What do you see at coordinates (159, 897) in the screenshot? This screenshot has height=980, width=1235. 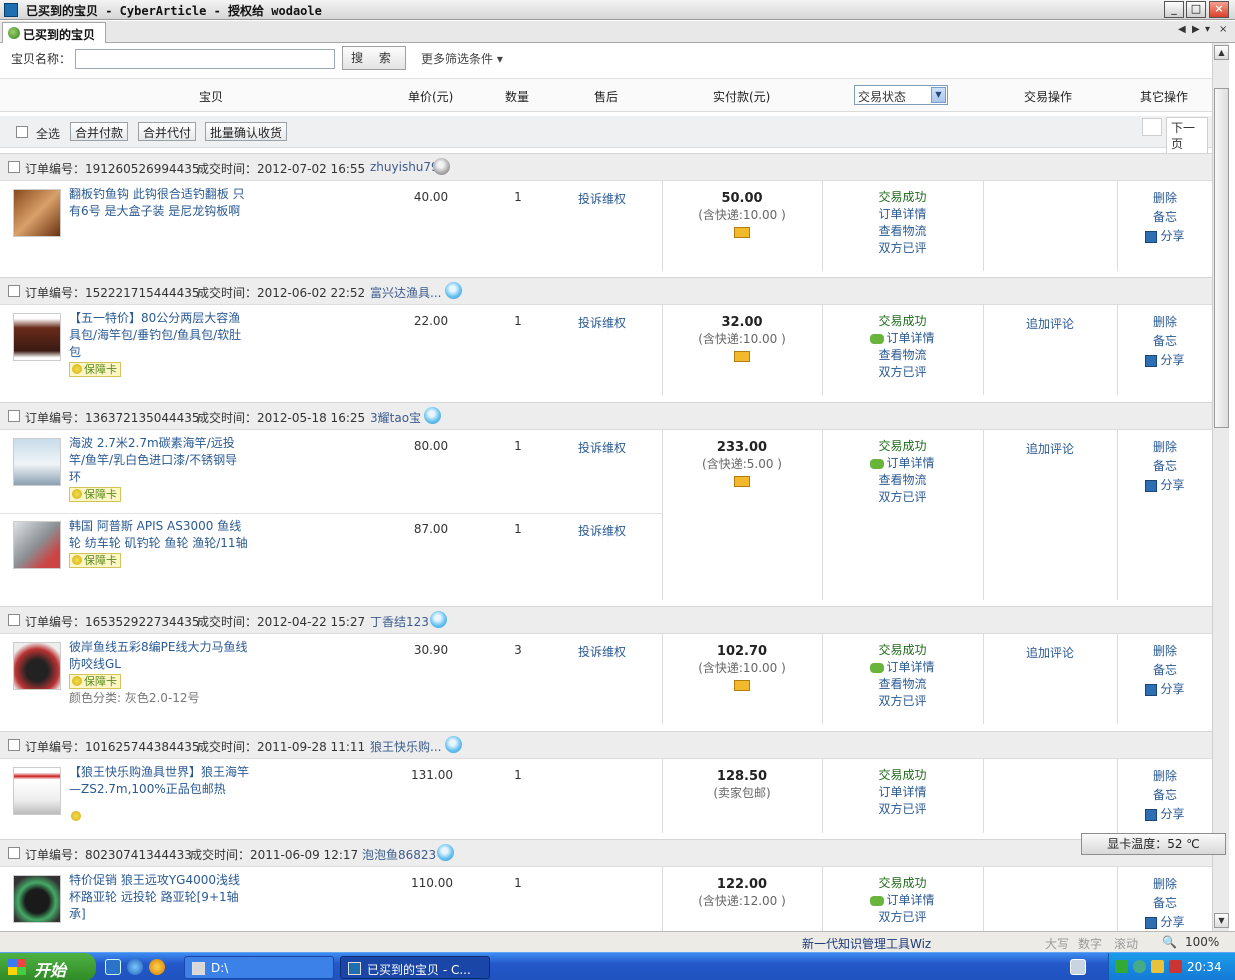 I see `item-title: 特价促销 狼王远攻YG4000浅线杯路亚轮 远投轮 路亚轮[9+1轴承]` at bounding box center [159, 897].